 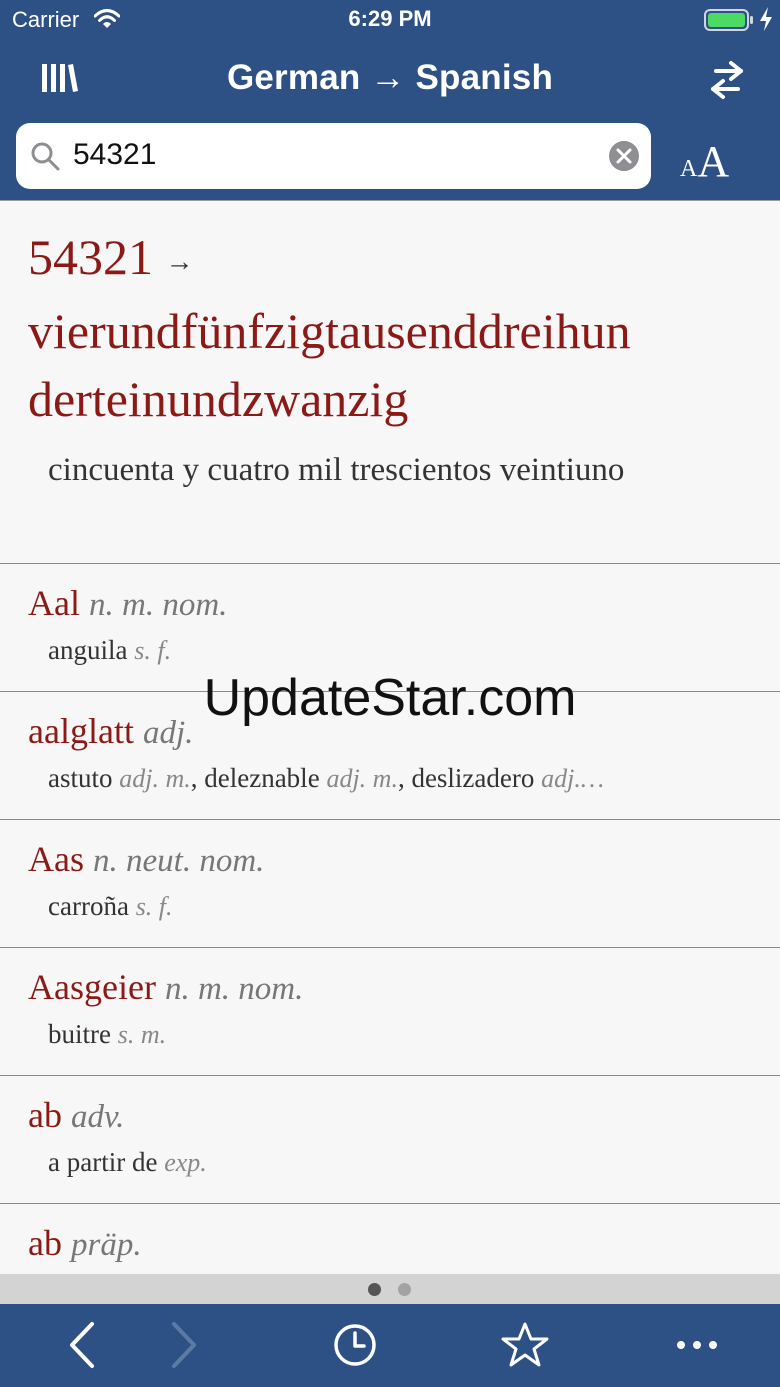 I want to click on entry-headword-line: Aal n. m. nom., so click(x=404, y=604).